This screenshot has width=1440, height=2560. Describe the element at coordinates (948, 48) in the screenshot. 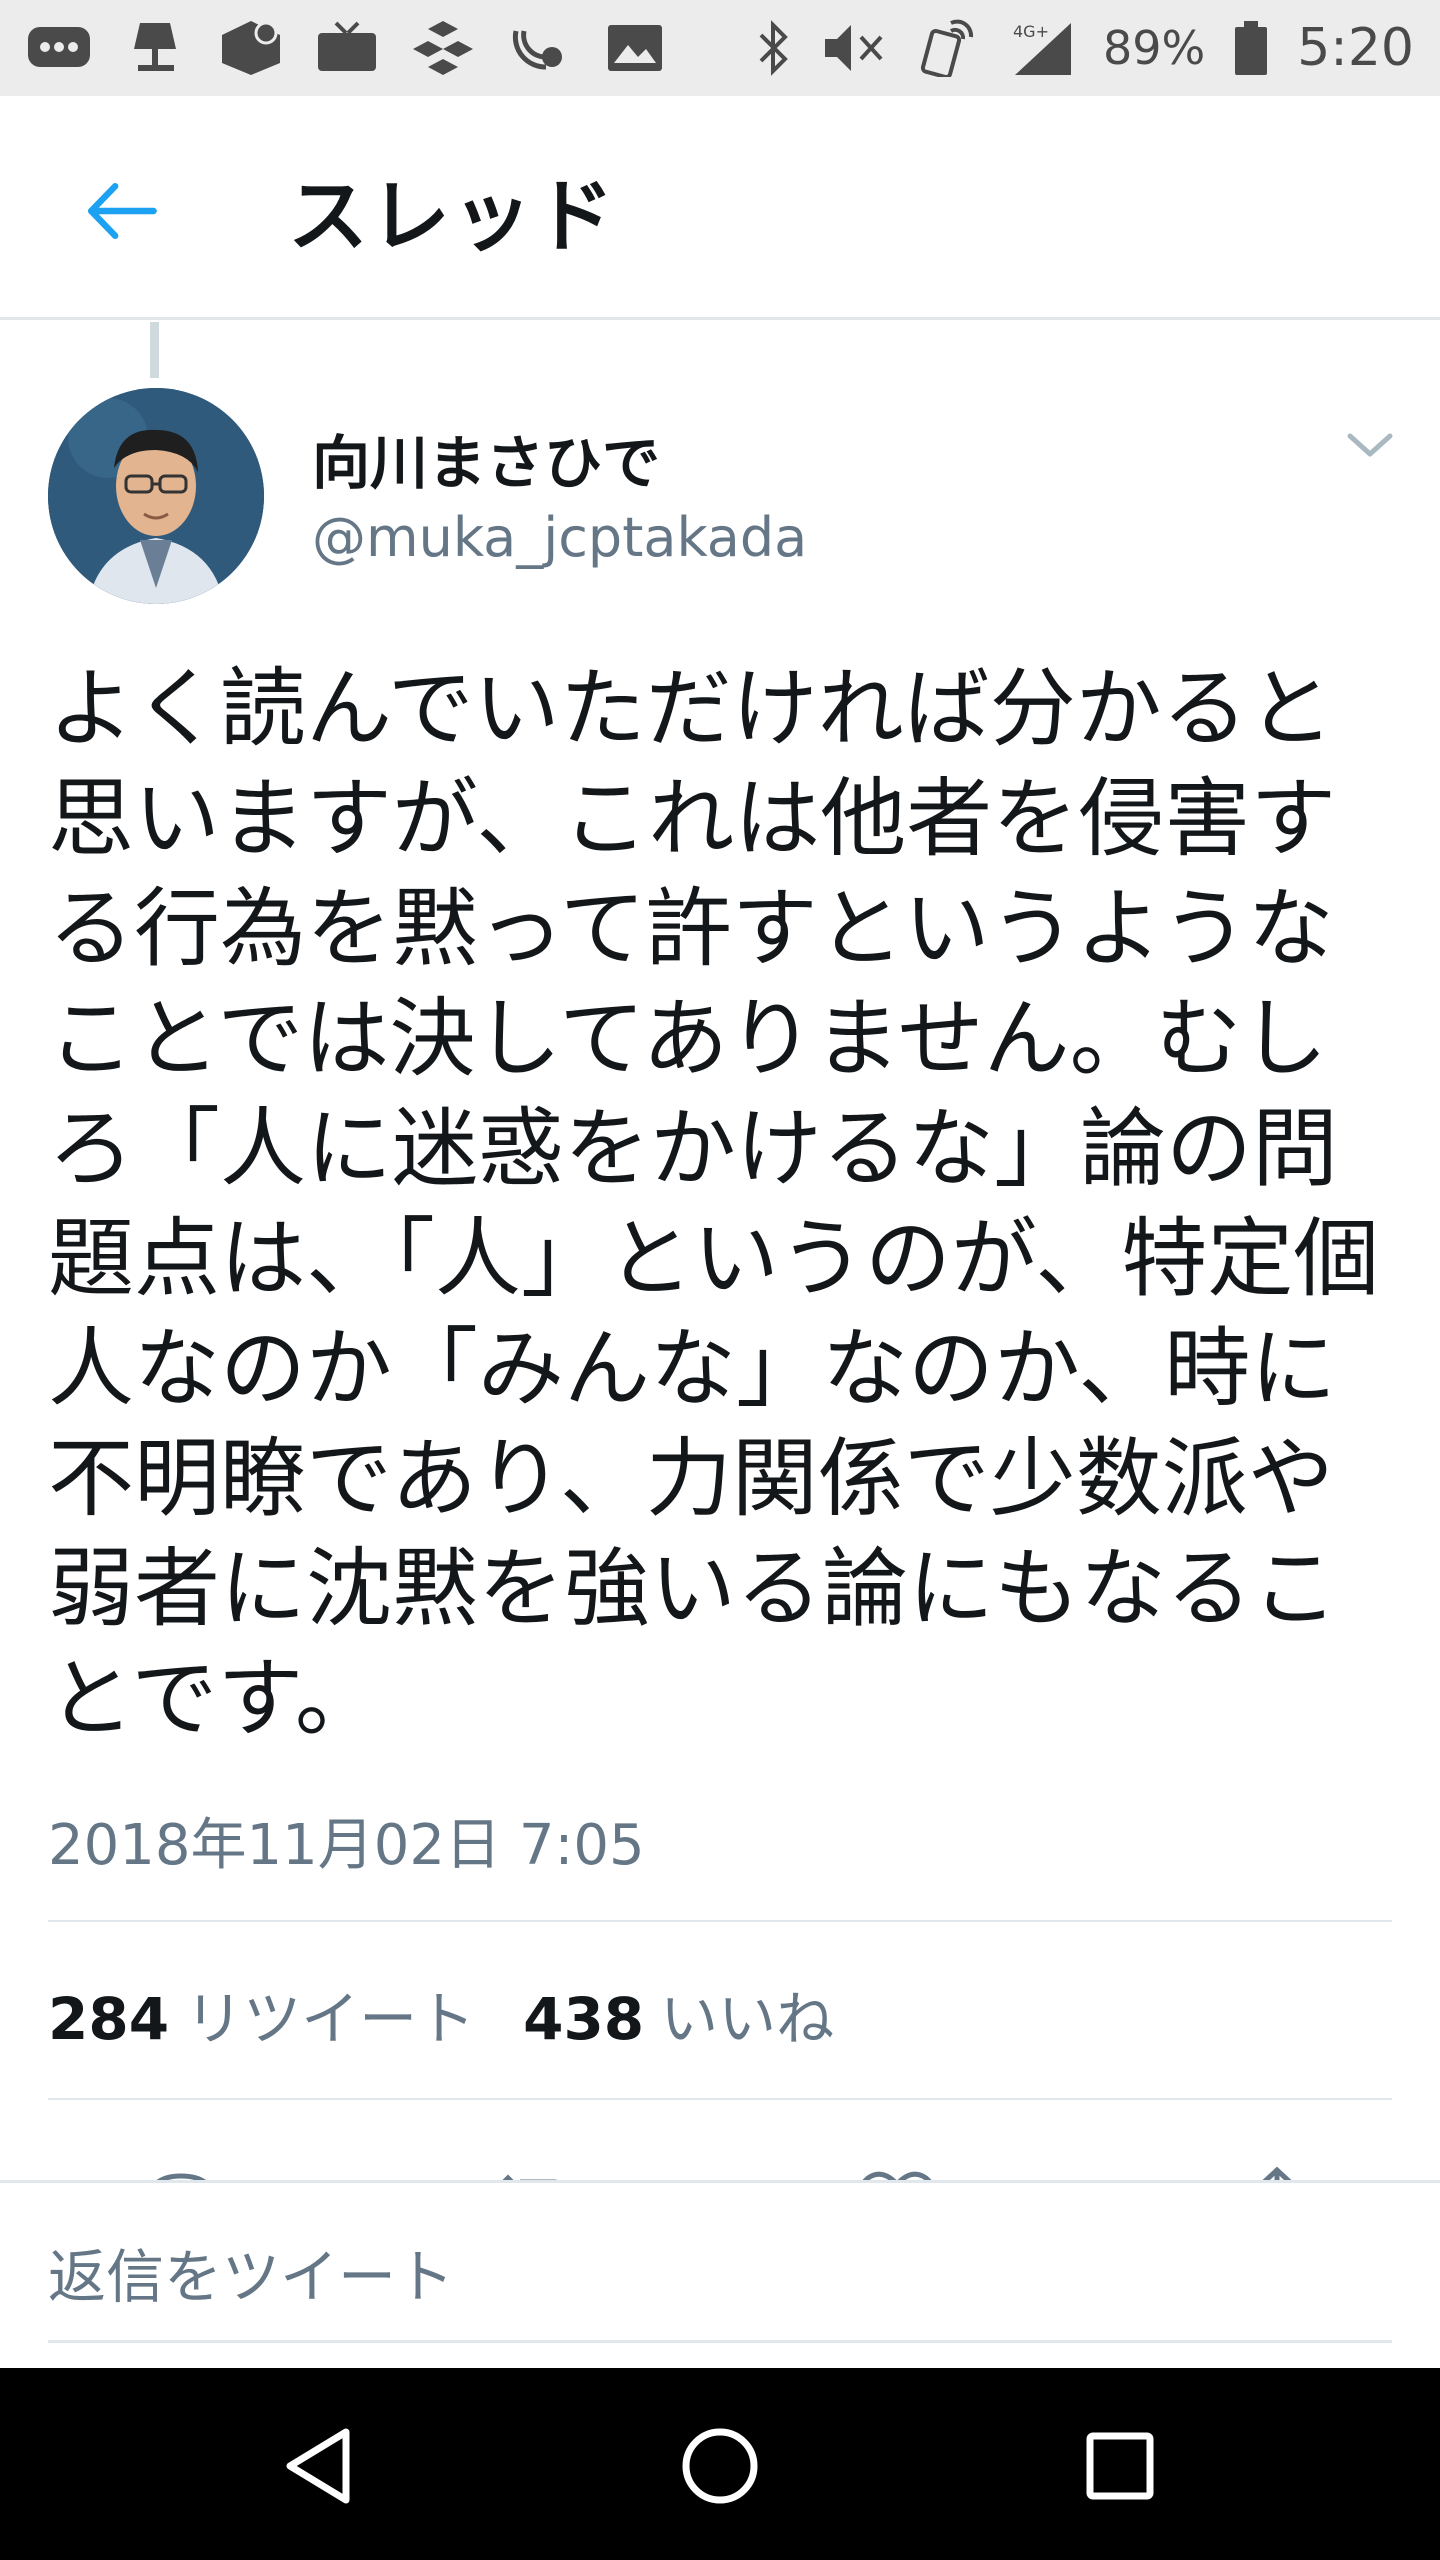

I see `nfc-icon` at that location.